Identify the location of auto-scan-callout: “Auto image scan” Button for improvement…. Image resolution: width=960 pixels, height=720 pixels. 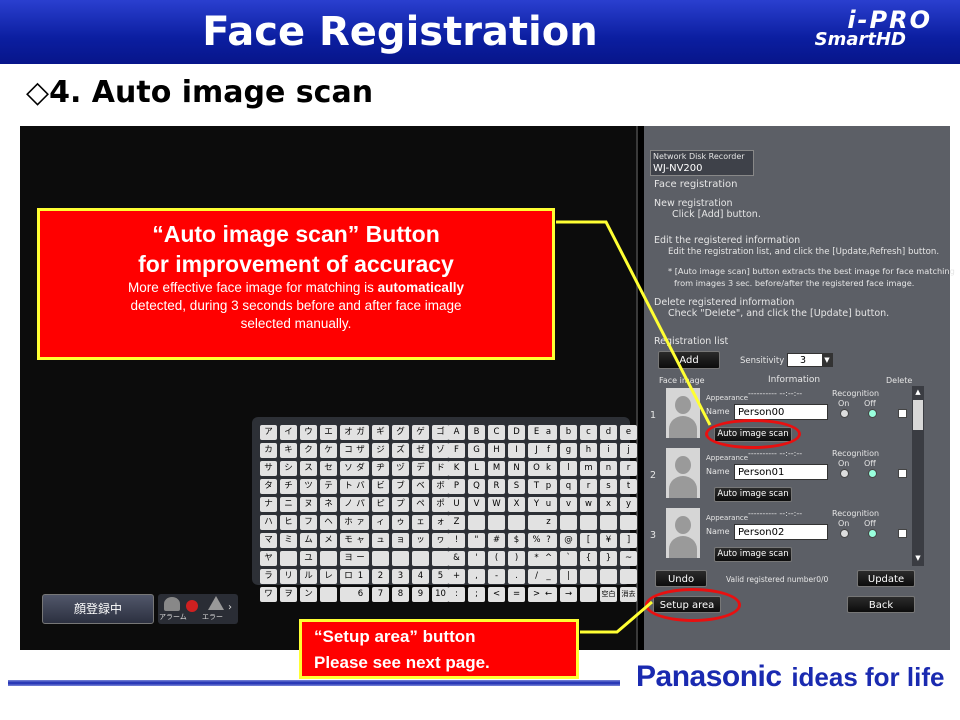
(296, 284).